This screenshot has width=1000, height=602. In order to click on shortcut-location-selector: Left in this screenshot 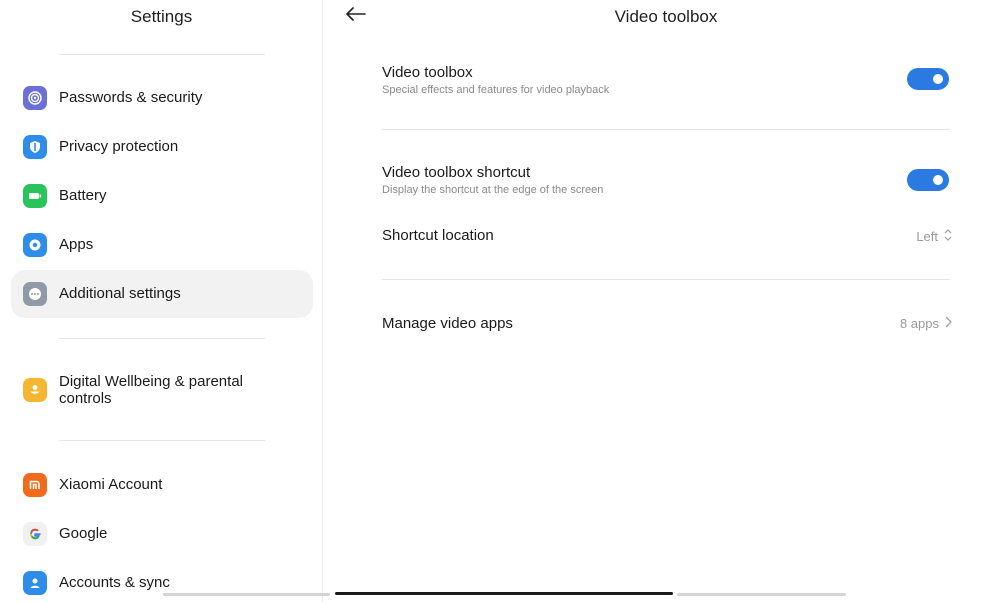, I will do `click(934, 237)`.